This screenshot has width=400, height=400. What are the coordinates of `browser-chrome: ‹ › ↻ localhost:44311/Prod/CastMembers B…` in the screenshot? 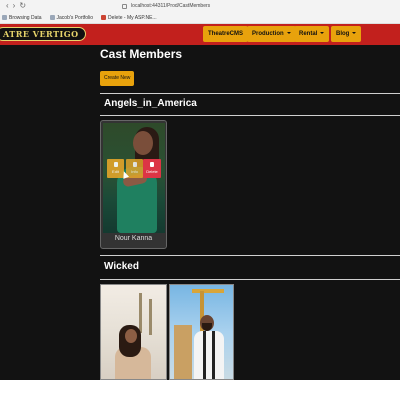 It's located at (200, 12).